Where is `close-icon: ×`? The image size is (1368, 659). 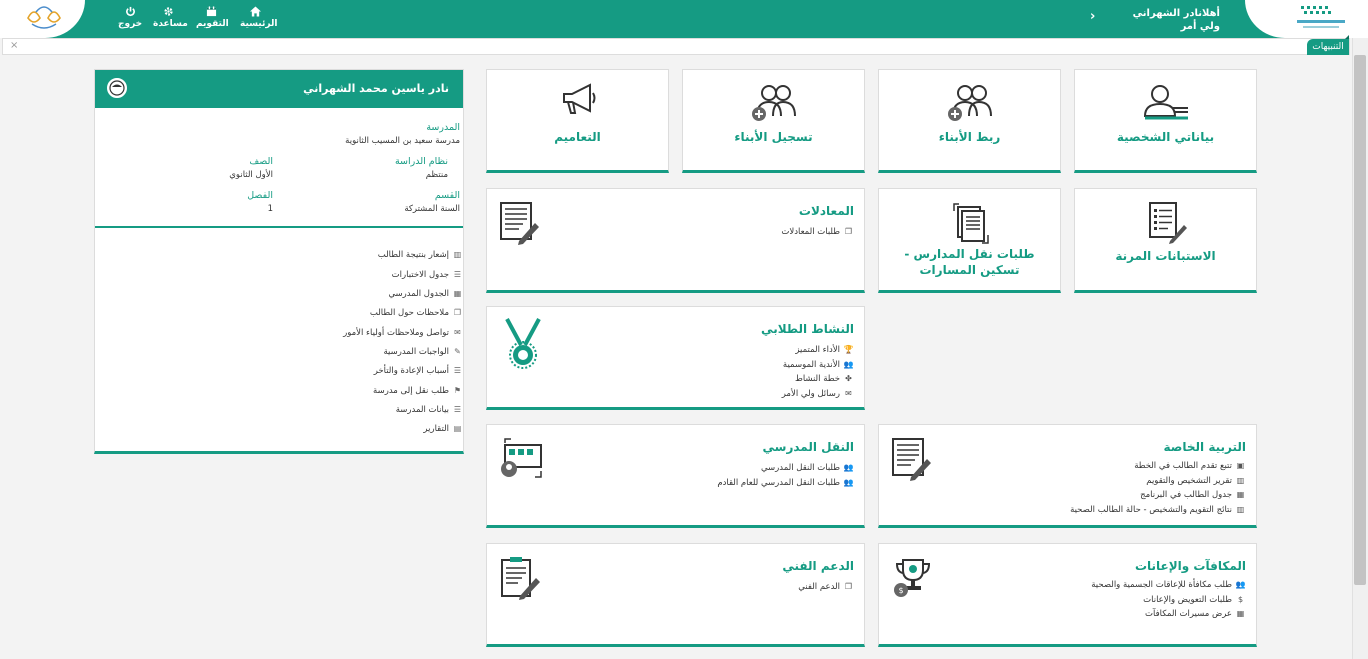
close-icon: × is located at coordinates (14, 45).